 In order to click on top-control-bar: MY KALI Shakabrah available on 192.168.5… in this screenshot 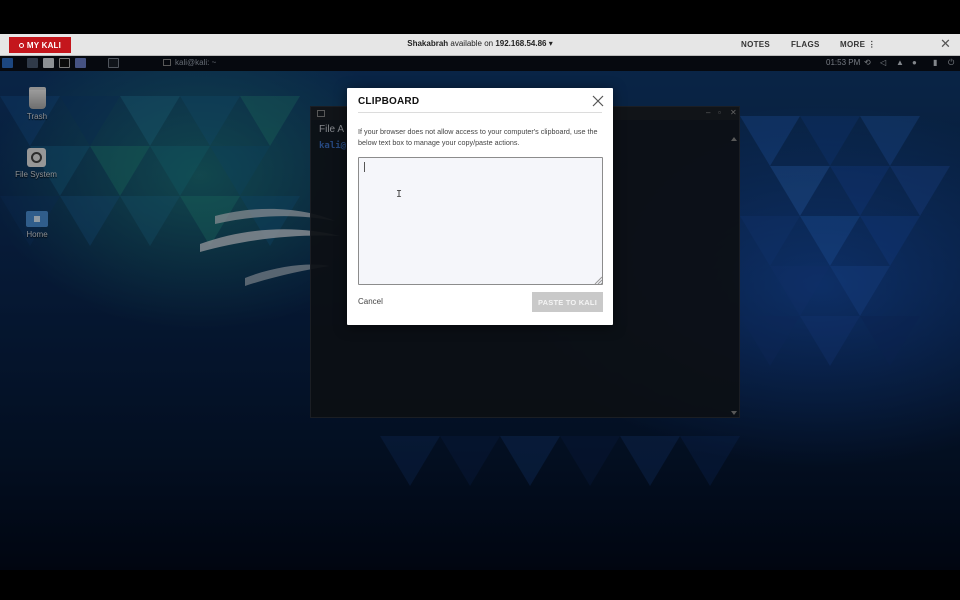, I will do `click(480, 45)`.